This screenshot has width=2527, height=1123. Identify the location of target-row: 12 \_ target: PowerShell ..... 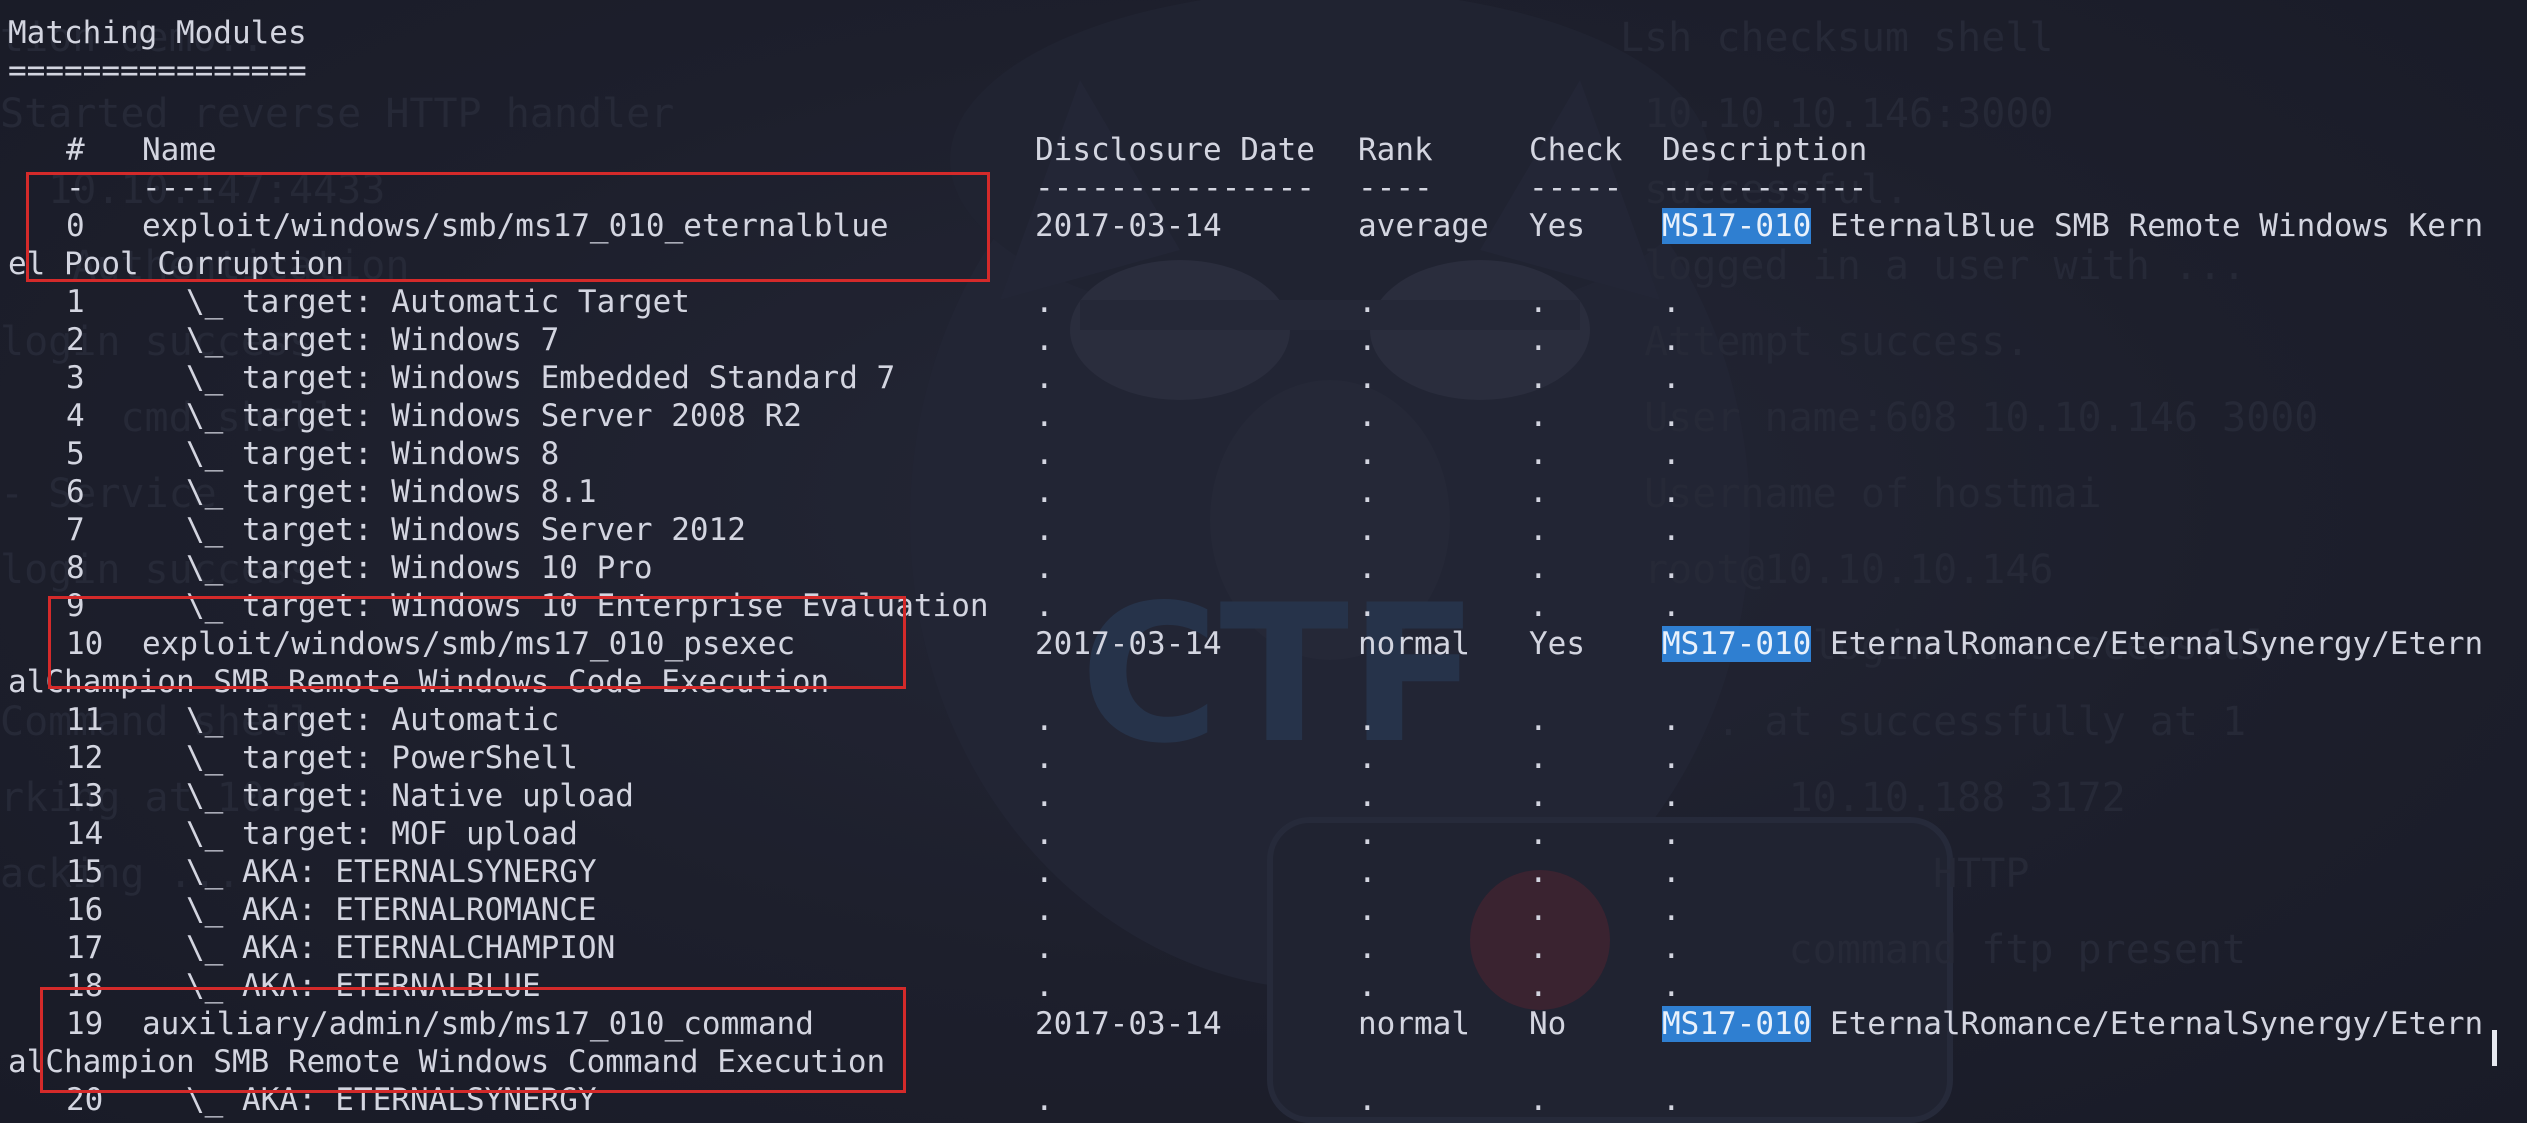
(1258, 758).